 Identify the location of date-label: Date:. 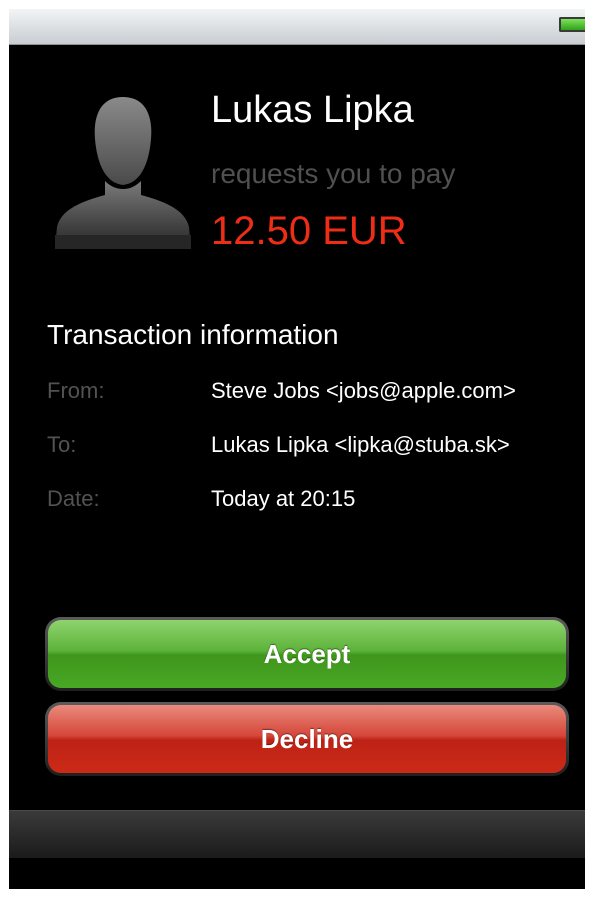
(73, 498).